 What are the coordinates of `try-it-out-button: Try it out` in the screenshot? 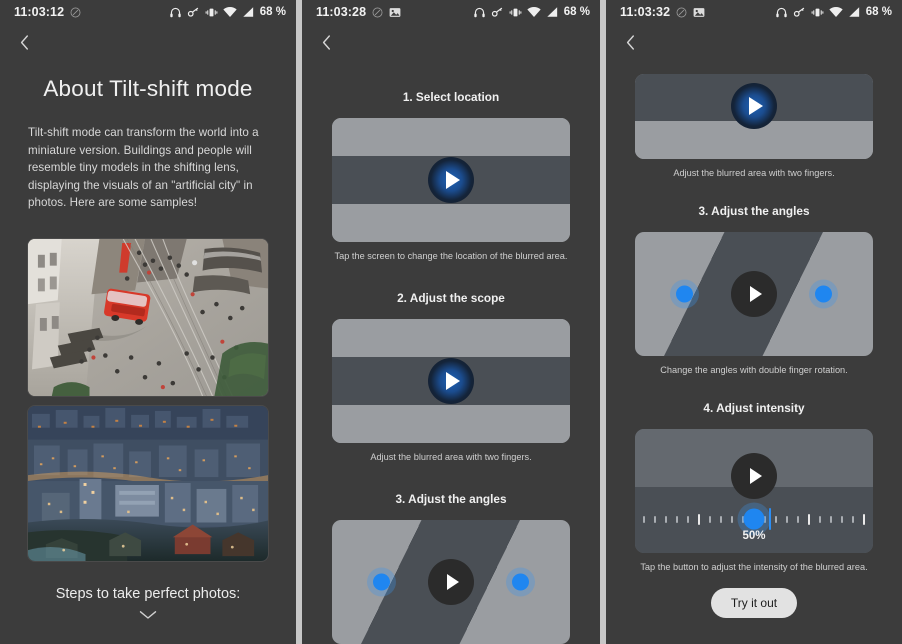 It's located at (754, 603).